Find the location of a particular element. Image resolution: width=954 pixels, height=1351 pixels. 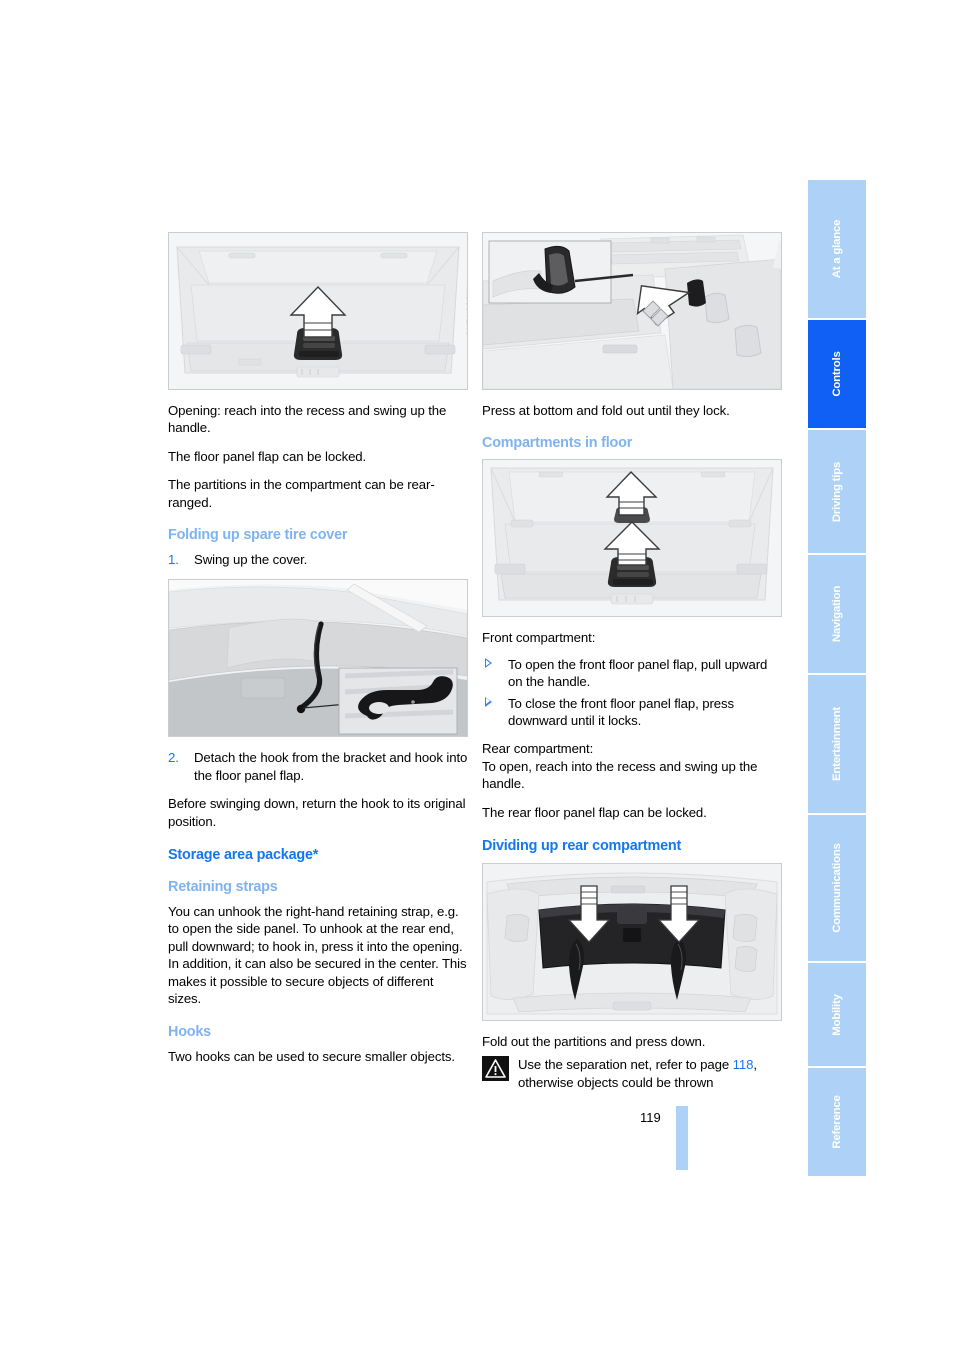

figure-side-panel-fold-out: WWC24-2CE3A.9B is located at coordinates (632, 311).